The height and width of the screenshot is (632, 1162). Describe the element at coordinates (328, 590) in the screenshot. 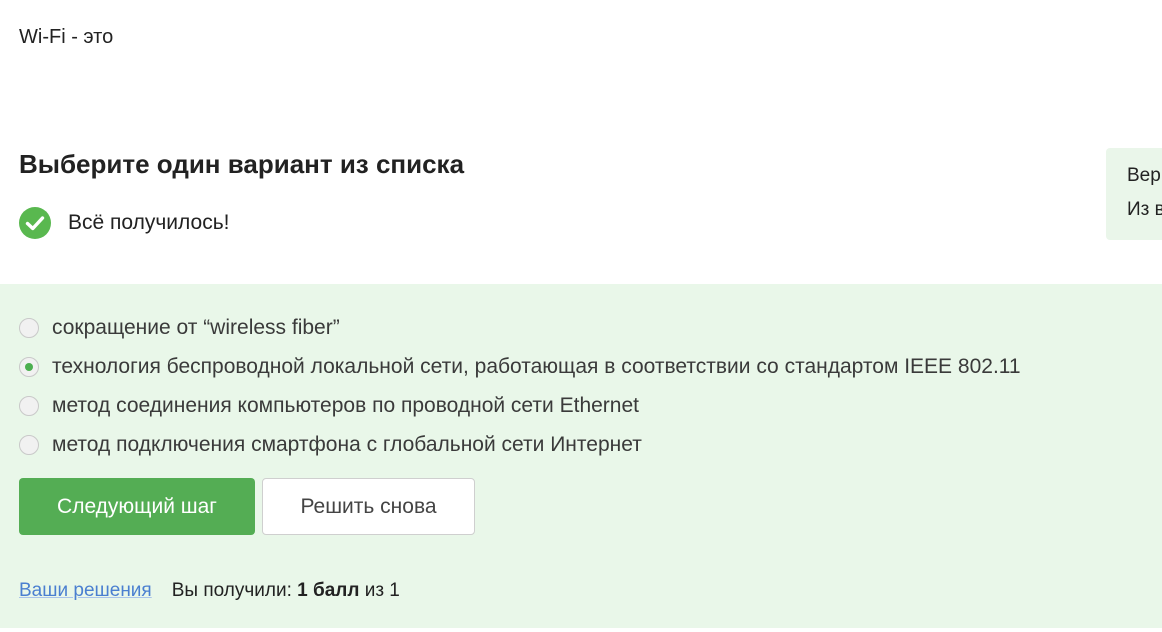

I see `score-value: 1 балл` at that location.